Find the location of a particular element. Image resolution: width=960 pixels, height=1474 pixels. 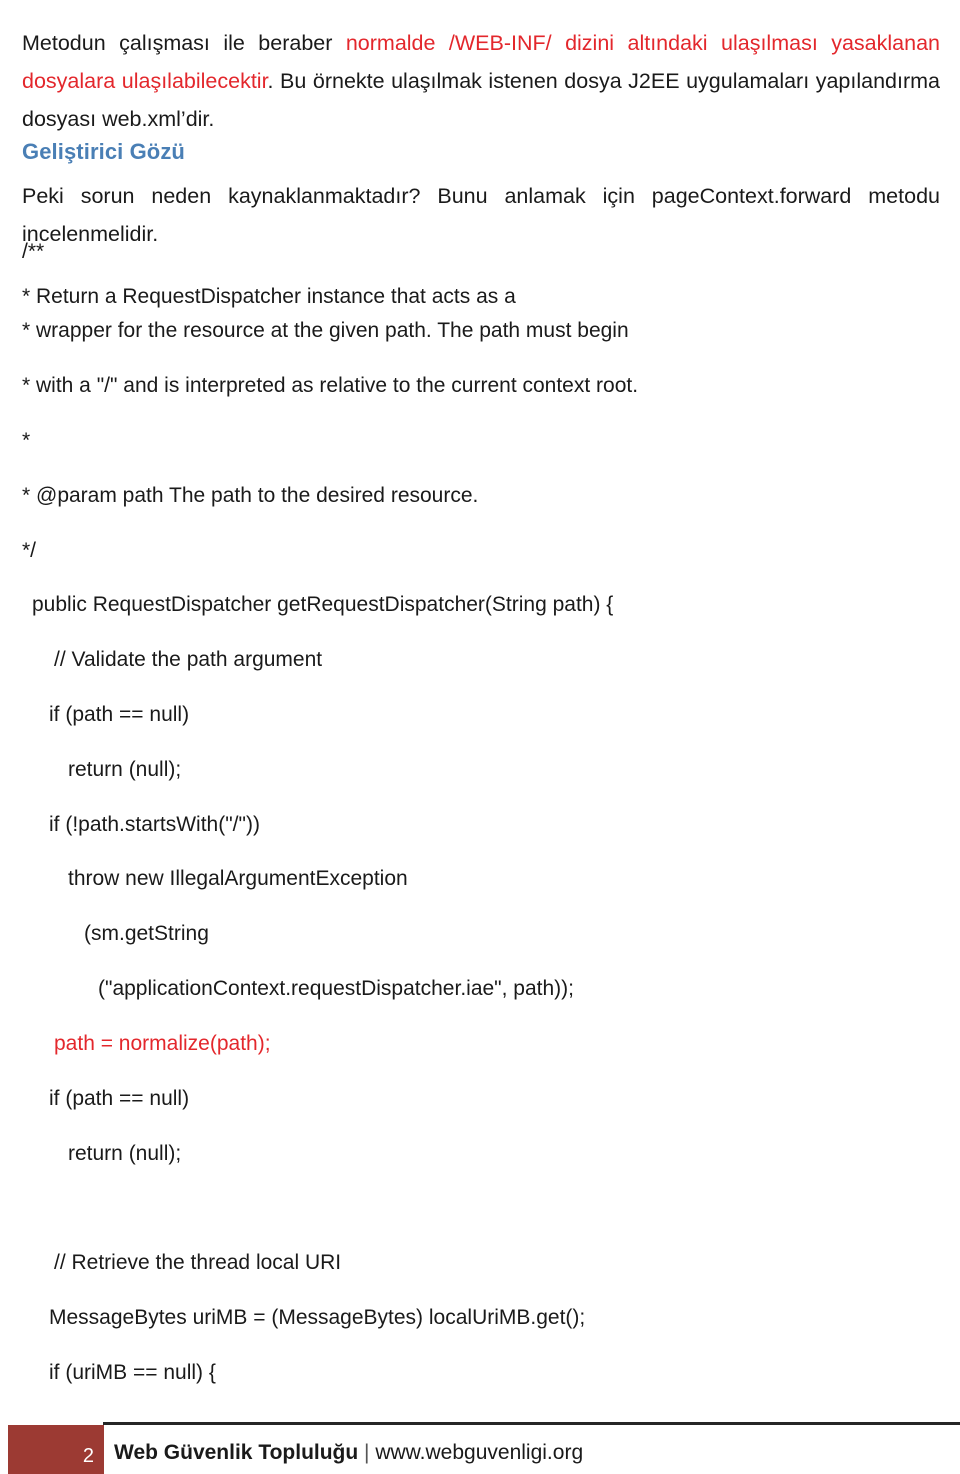

code-line: if (!path.startsWith("/")) is located at coordinates (154, 824).